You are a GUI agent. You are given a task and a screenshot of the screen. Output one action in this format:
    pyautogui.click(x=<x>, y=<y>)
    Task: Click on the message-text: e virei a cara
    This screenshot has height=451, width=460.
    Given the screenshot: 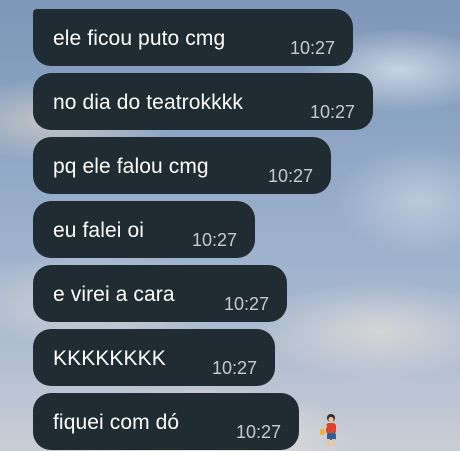 What is the action you would take?
    pyautogui.click(x=114, y=294)
    